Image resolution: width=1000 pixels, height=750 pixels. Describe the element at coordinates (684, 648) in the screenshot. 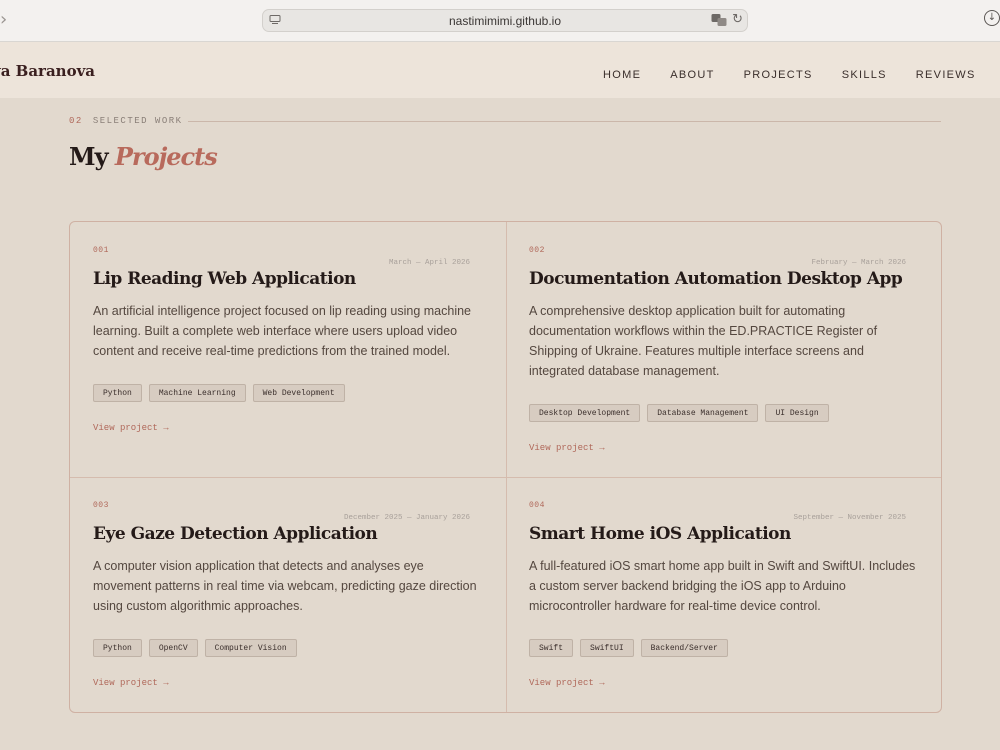

I see `tag: Backend/Server` at that location.